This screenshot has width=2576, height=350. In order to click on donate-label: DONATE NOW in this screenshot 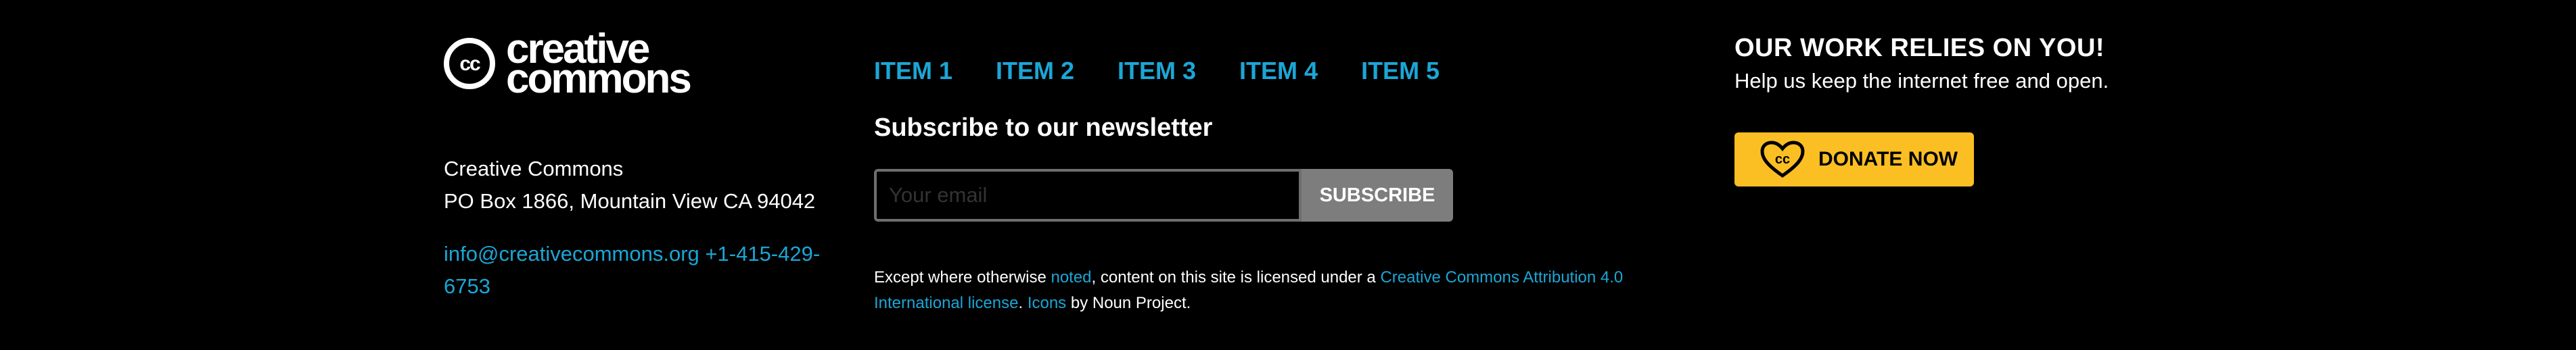, I will do `click(1888, 159)`.